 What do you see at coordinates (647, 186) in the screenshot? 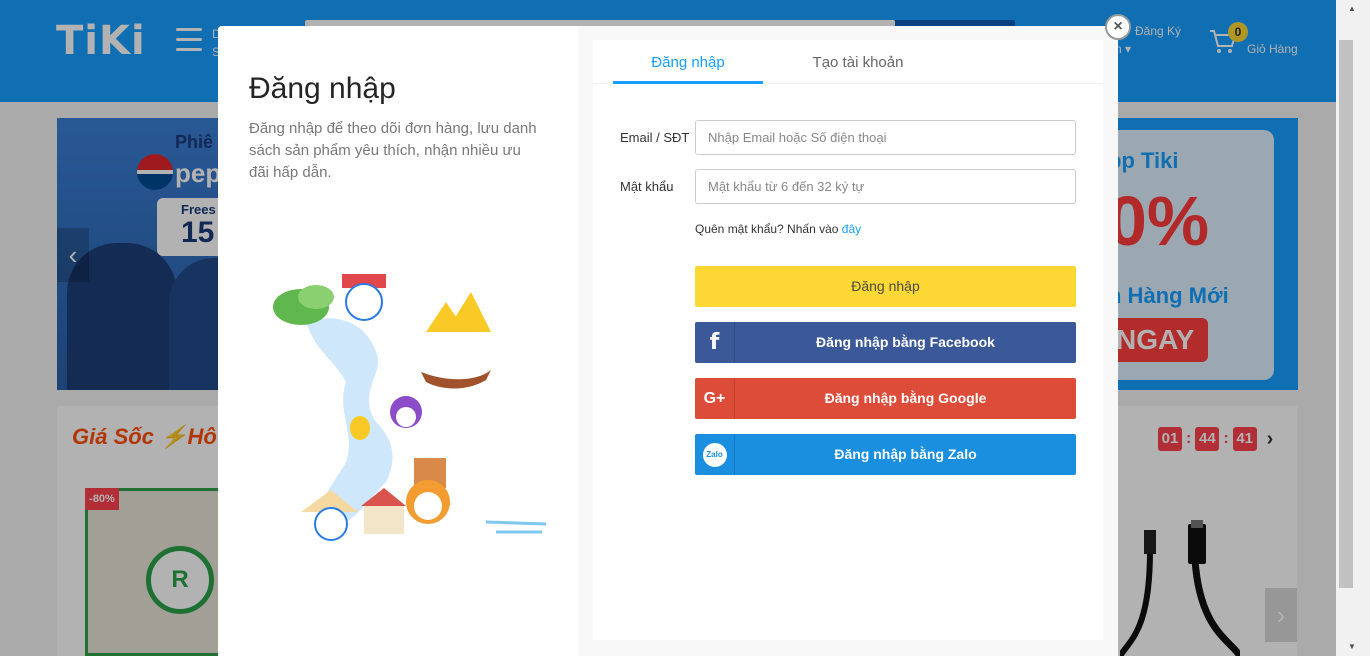
I see `password-label: Mật khẩu` at bounding box center [647, 186].